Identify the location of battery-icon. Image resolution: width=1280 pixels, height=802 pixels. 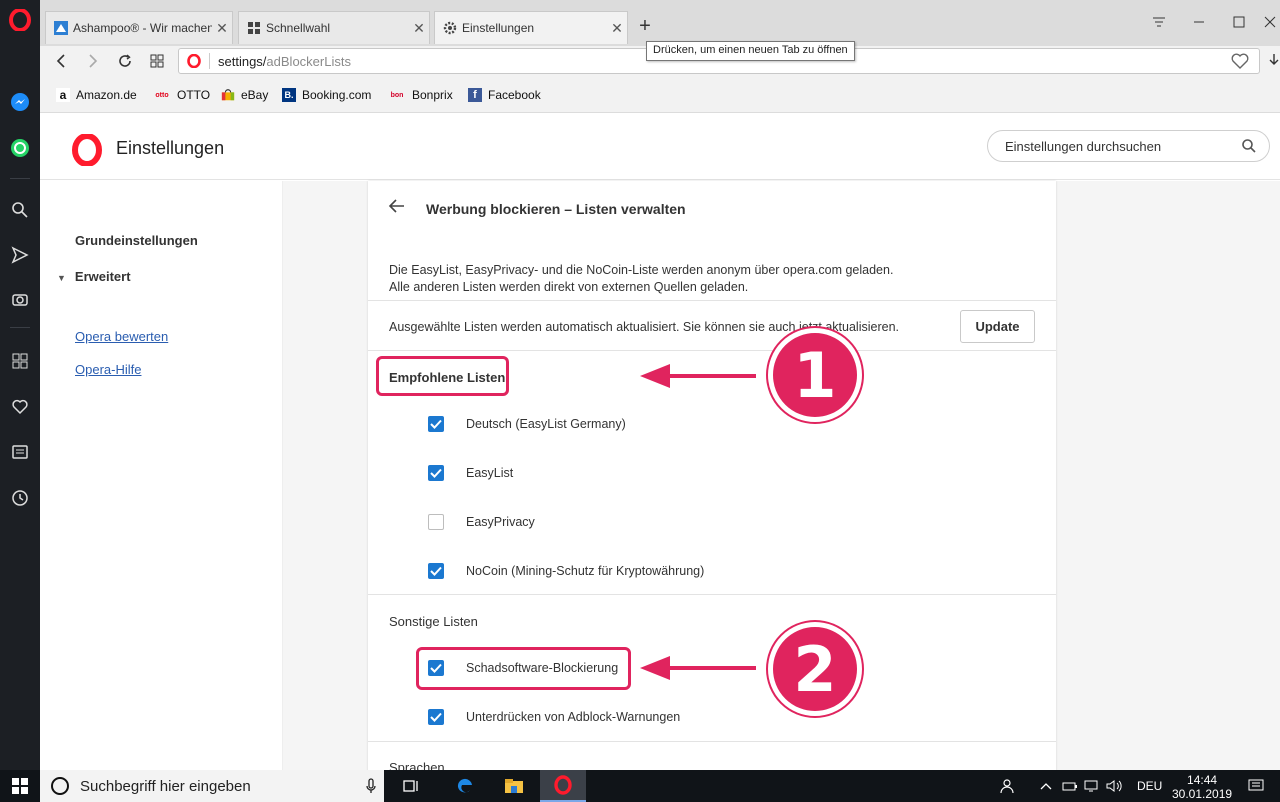
(1070, 786).